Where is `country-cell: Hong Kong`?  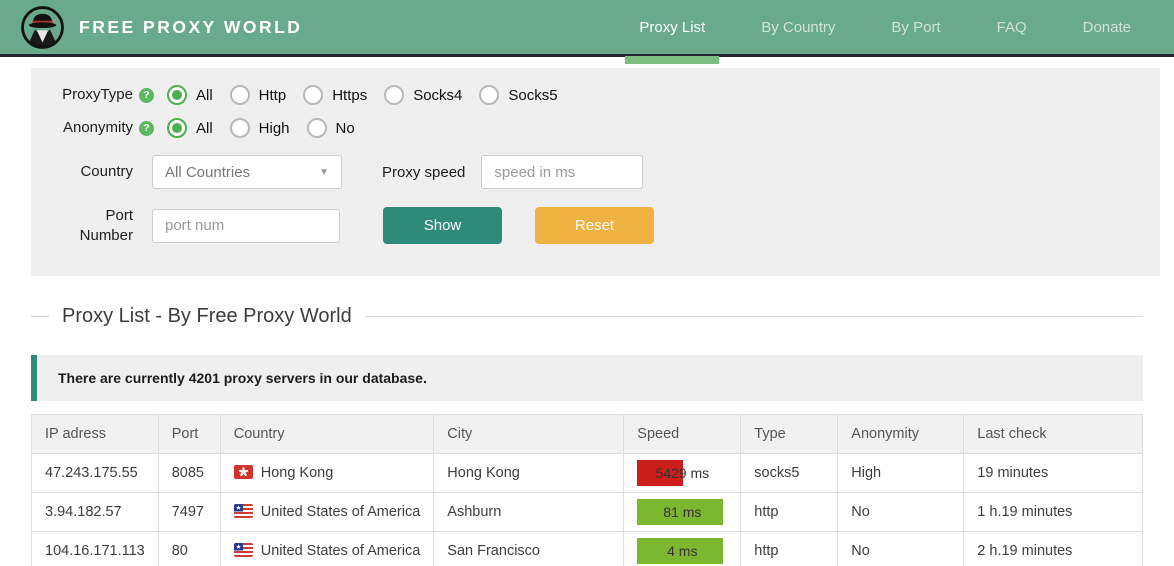
country-cell: Hong Kong is located at coordinates (326, 473).